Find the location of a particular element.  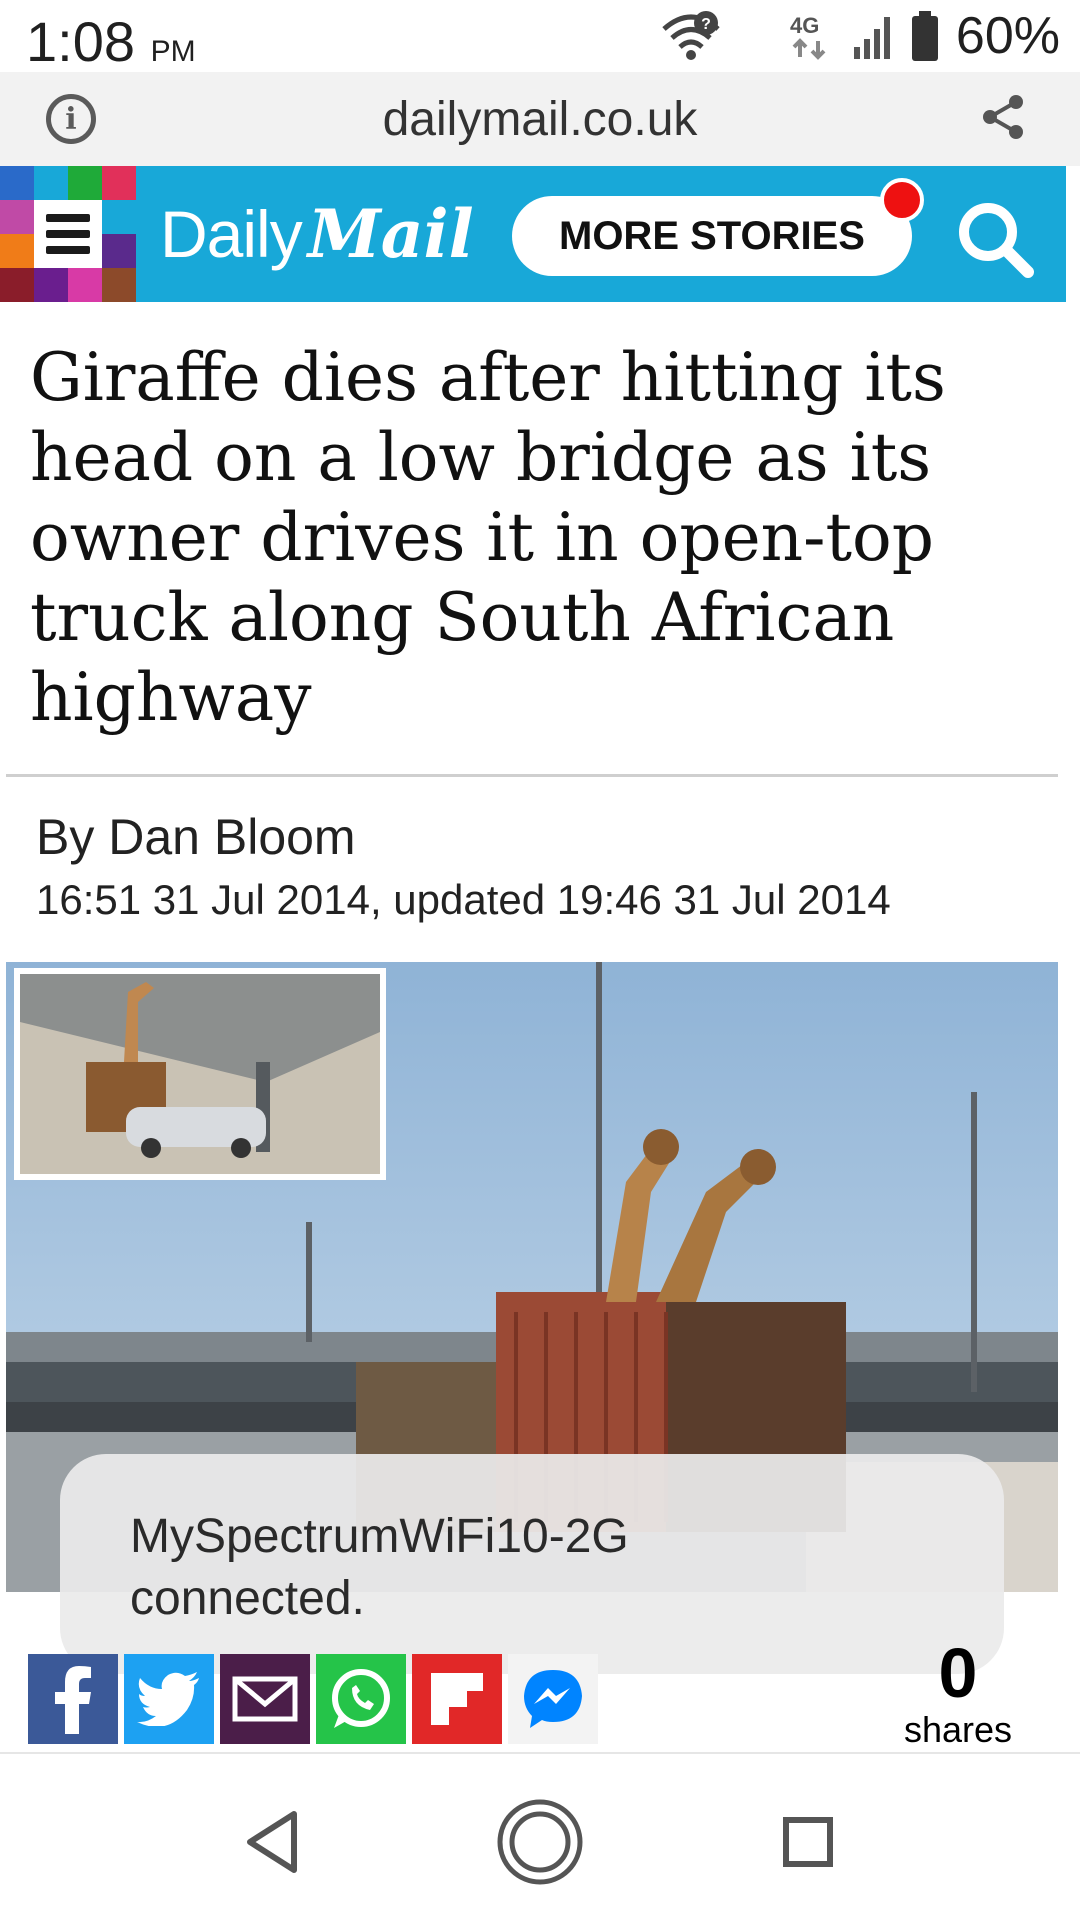

share-buttons is located at coordinates (313, 1699).